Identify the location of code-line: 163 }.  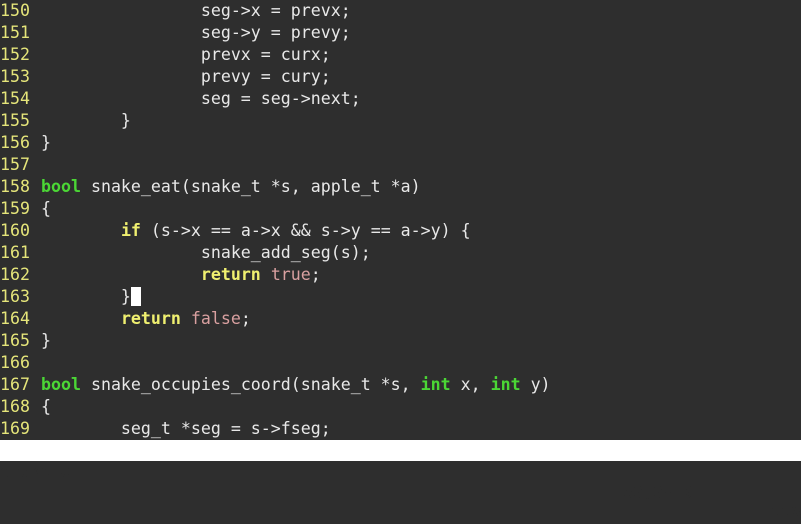
(400, 297).